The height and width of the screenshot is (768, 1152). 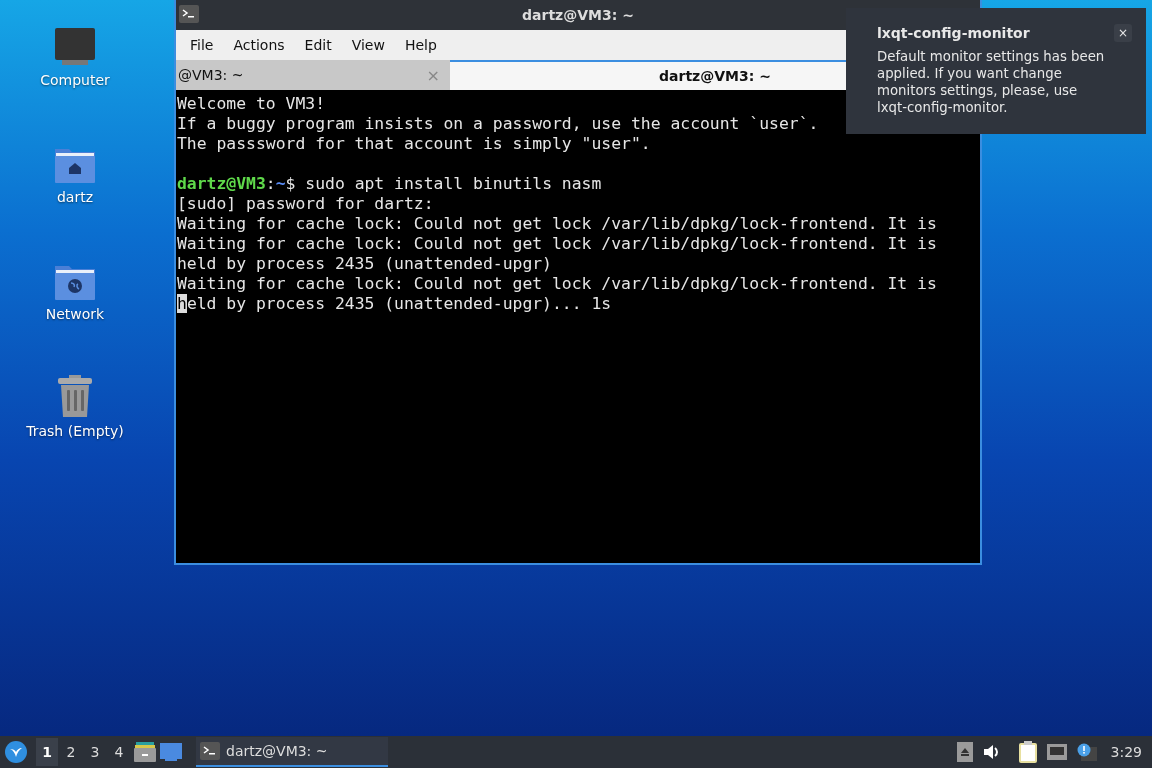 I want to click on notification-title: lxqt-config-monitor, so click(x=953, y=33).